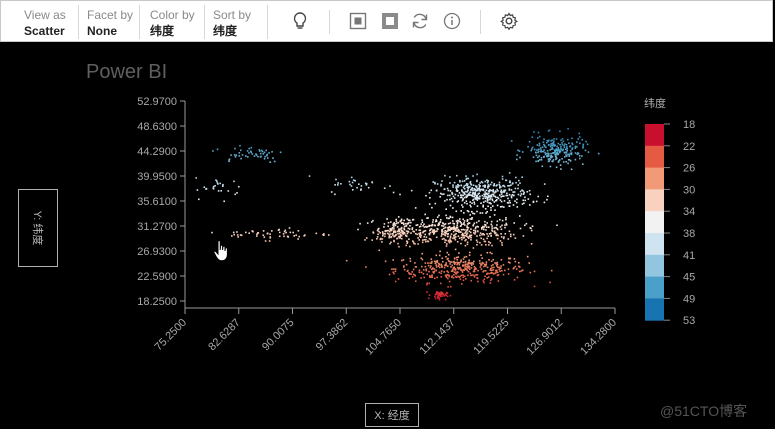 The image size is (775, 429). I want to click on legend-label: 49, so click(689, 299).